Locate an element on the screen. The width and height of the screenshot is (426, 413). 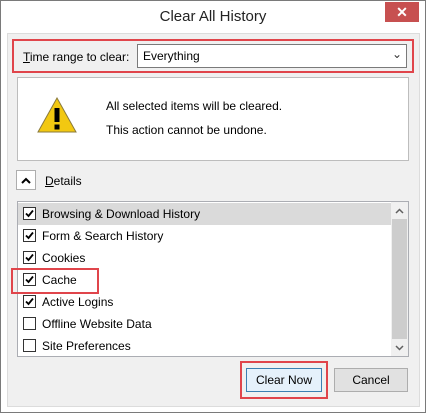
scrollbar-thumb is located at coordinates (399, 279).